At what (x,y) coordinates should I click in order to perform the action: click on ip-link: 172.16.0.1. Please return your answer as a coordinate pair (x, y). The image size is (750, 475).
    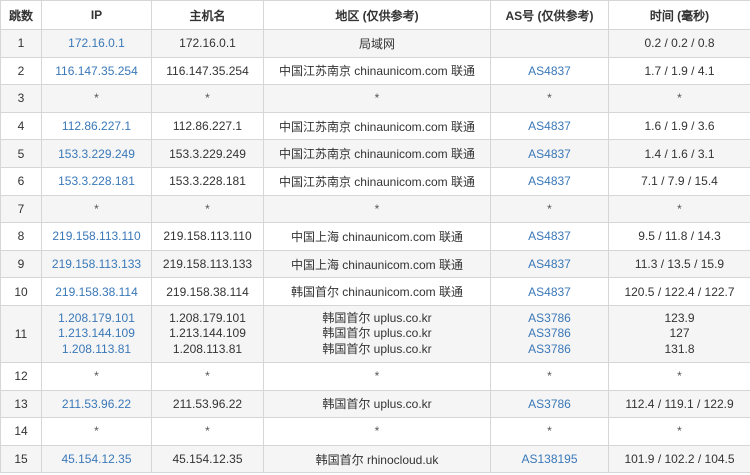
    Looking at the image, I should click on (96, 43).